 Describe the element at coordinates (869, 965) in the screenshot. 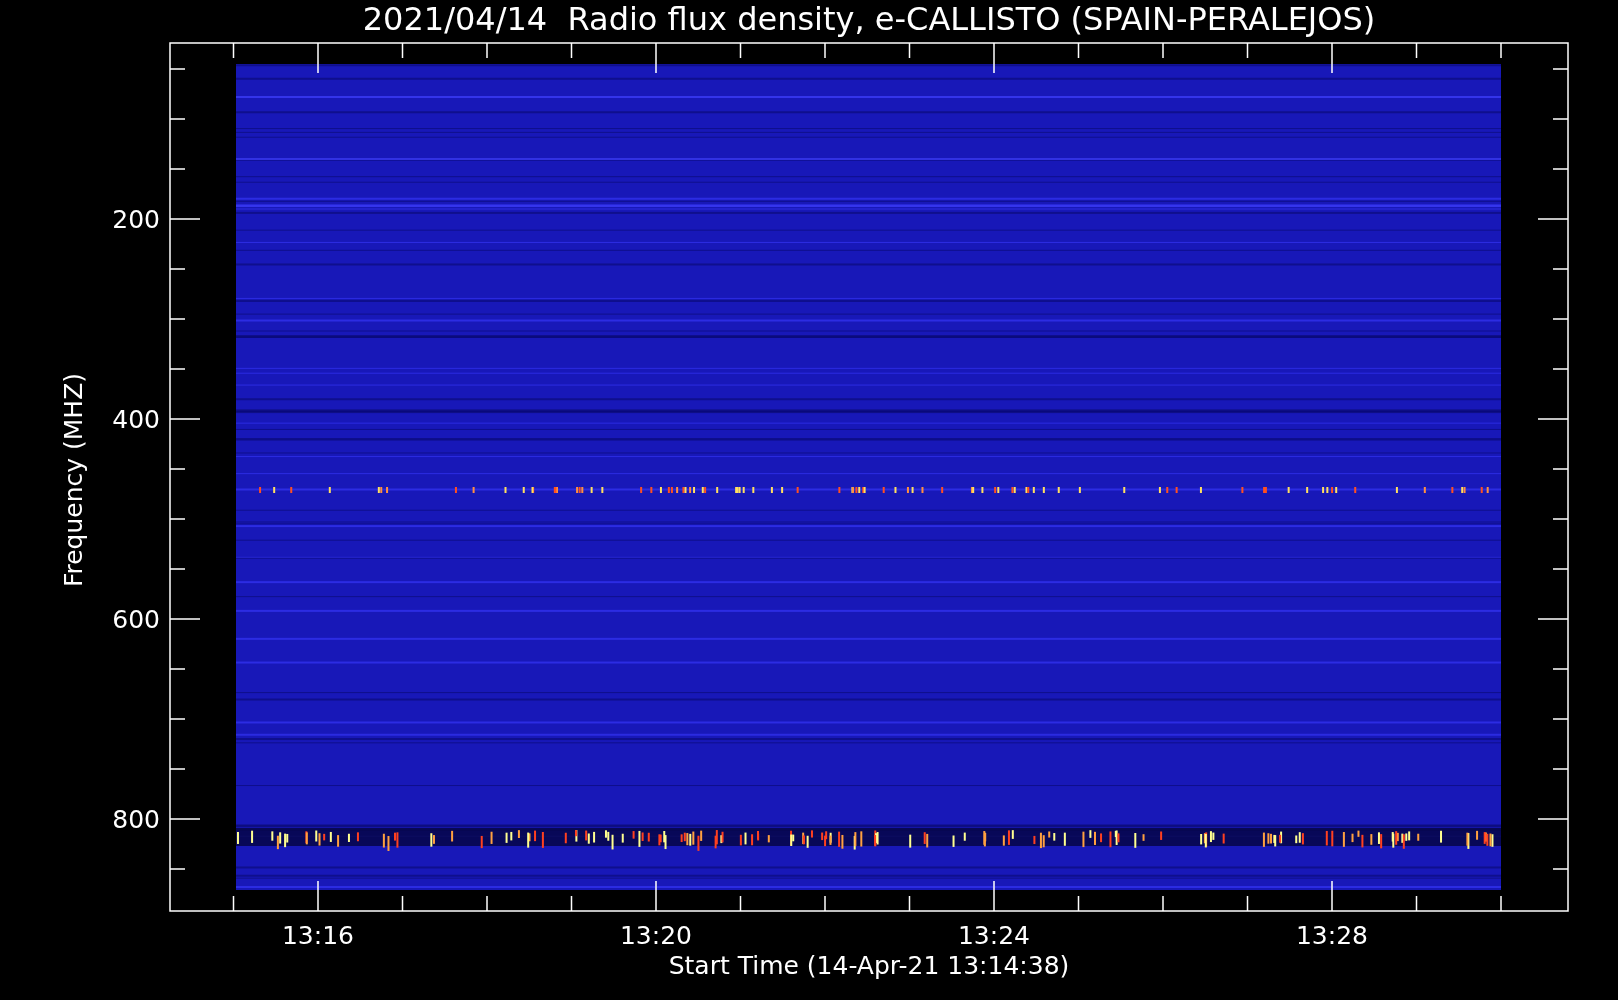

I see `x-axis-label: Start Time (14-Apr-21 13:14:38)` at that location.